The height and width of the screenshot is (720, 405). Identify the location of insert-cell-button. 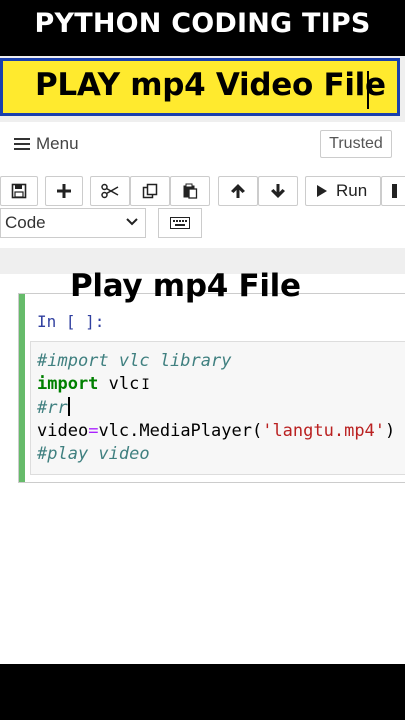
(64, 191).